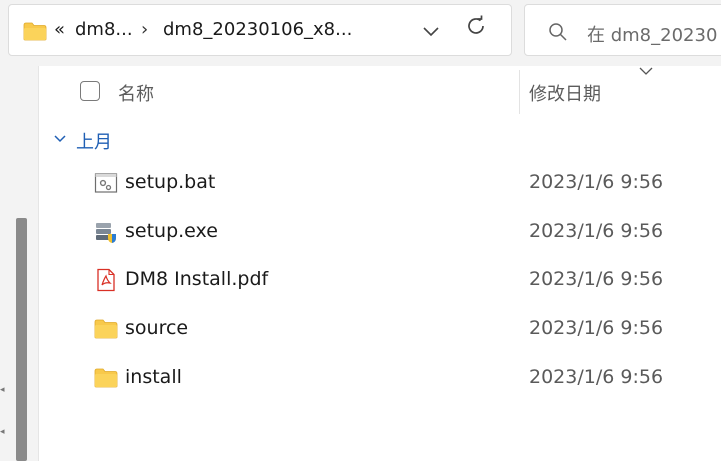 The image size is (721, 461). Describe the element at coordinates (403, 183) in the screenshot. I see `file-row-setup-bat: setup.bat 2023/1/6 9:56` at that location.